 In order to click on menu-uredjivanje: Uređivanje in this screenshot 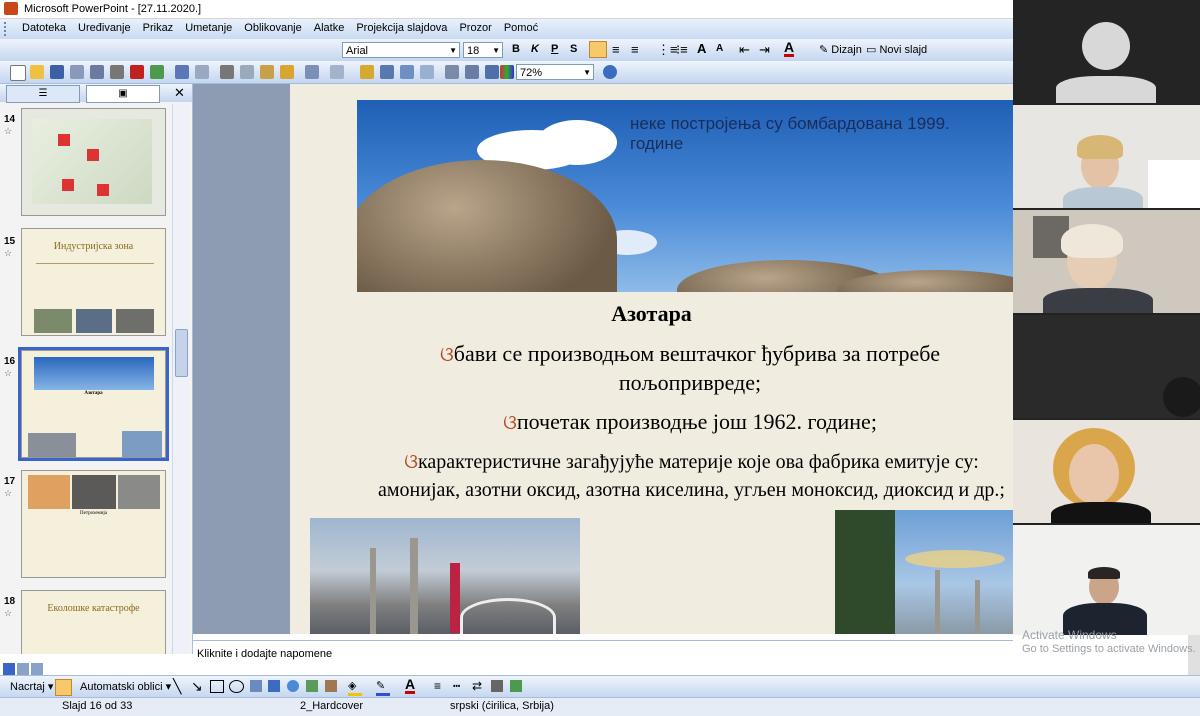, I will do `click(104, 28)`.